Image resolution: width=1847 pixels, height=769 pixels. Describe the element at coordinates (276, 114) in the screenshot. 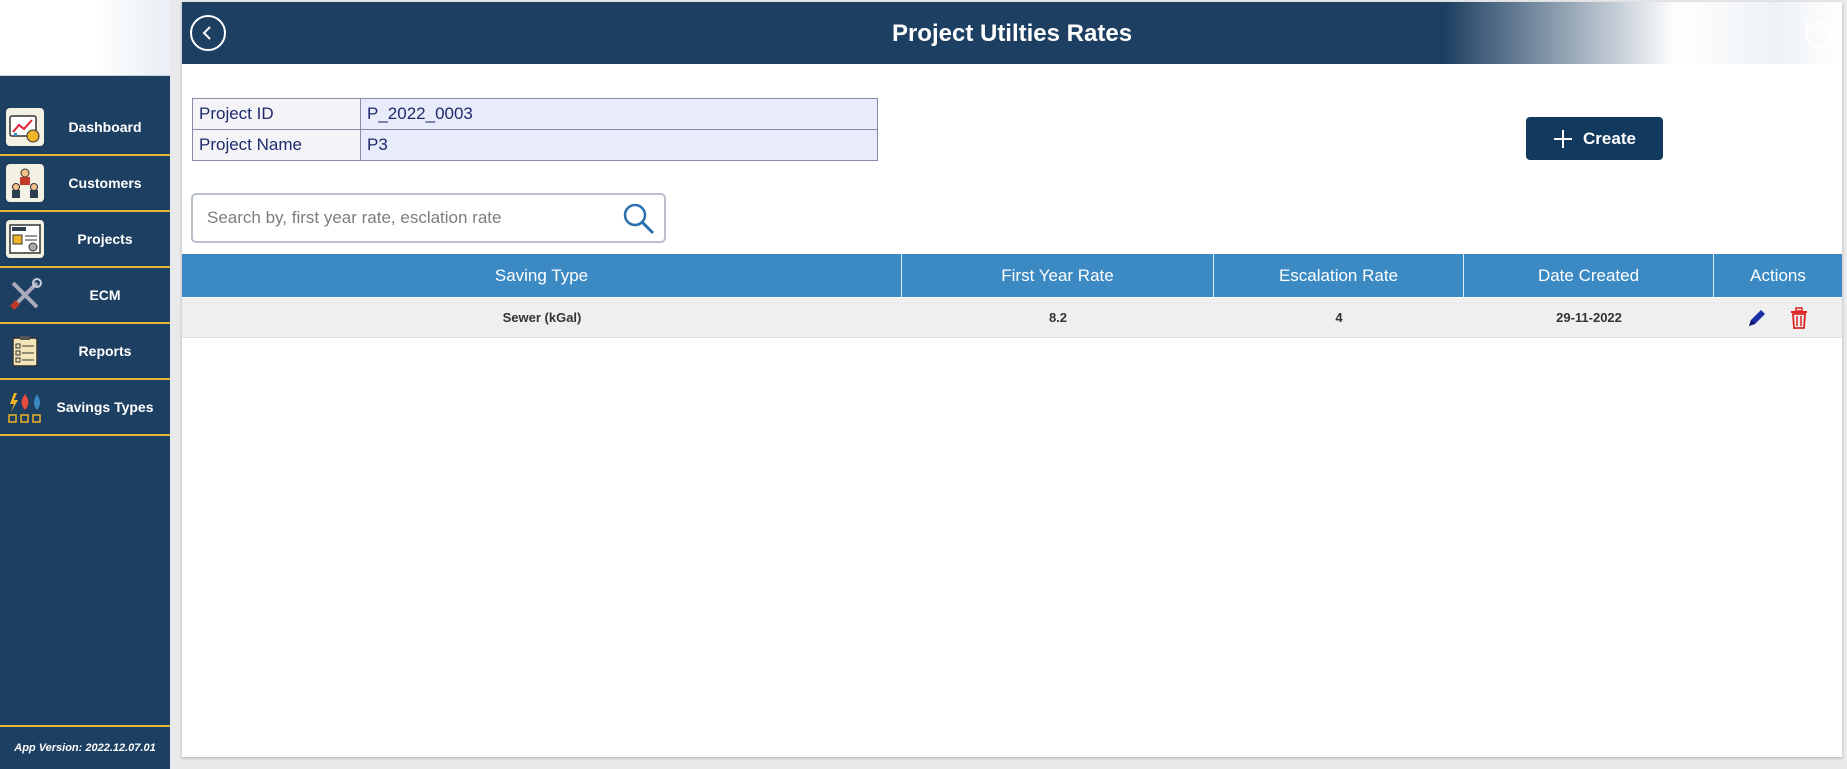

I see `project-id-label: Project ID` at that location.